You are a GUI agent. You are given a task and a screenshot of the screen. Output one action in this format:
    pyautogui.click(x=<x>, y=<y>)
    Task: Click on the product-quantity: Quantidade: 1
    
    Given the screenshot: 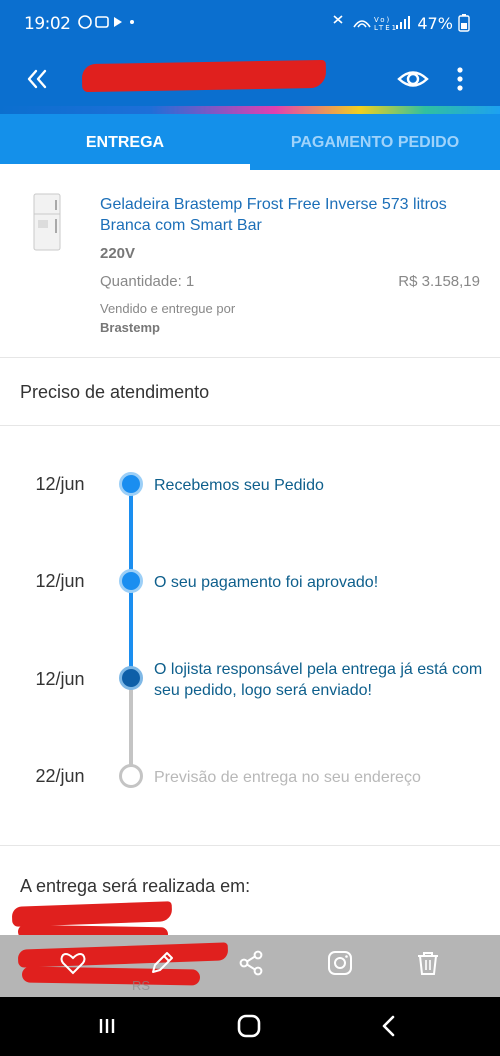 What is the action you would take?
    pyautogui.click(x=147, y=281)
    